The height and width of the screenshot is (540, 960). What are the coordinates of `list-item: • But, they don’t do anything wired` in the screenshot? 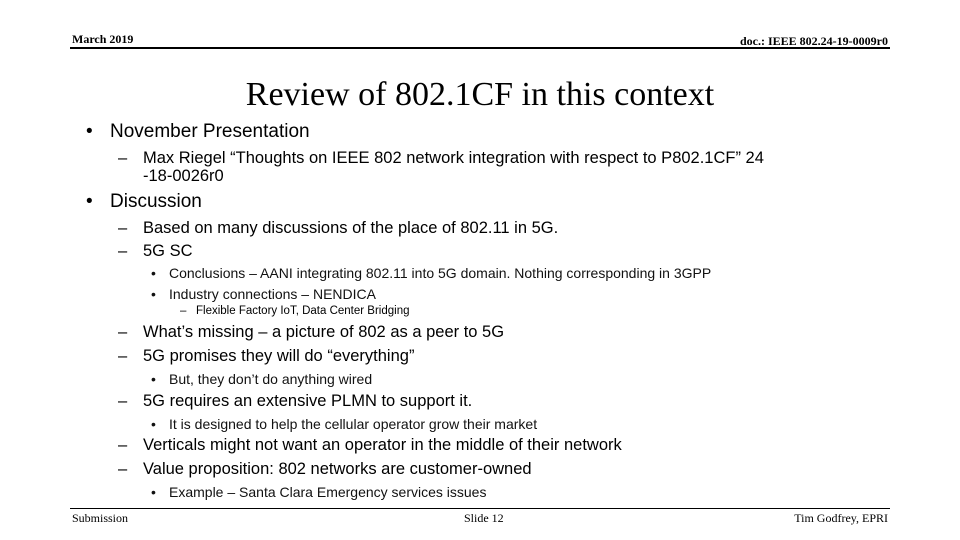 It's located at (261, 379).